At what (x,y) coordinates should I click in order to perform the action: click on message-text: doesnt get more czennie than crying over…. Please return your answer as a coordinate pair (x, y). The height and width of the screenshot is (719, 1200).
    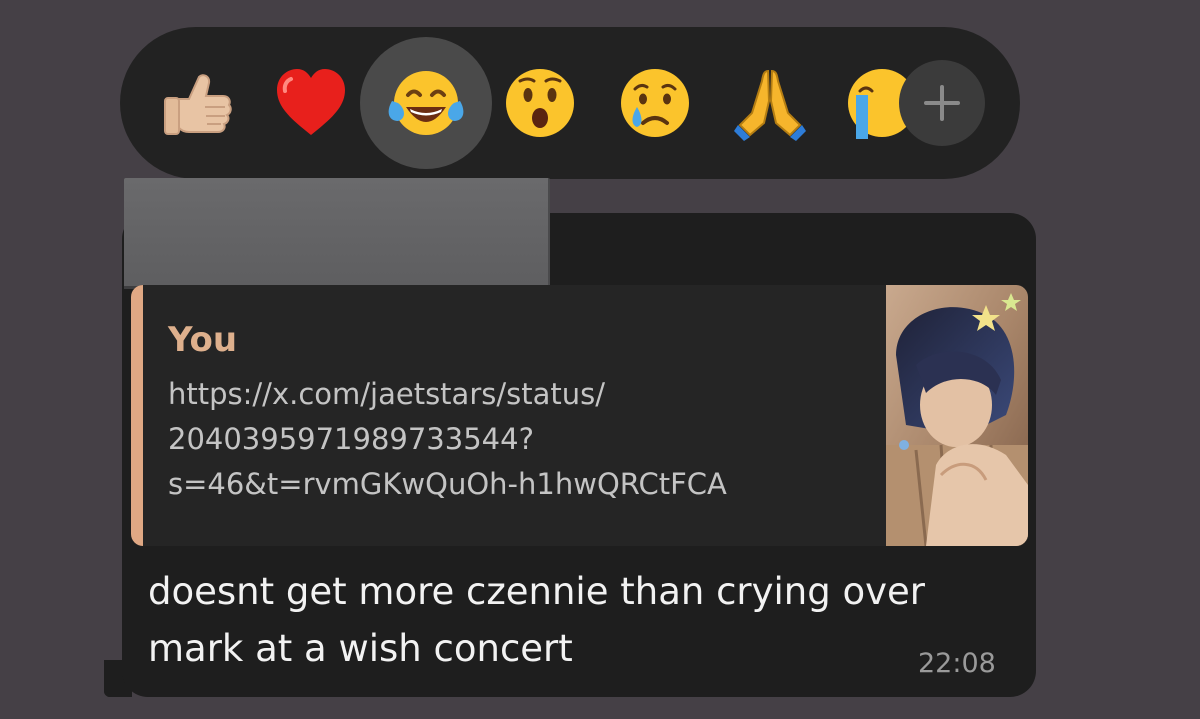
    Looking at the image, I should click on (537, 620).